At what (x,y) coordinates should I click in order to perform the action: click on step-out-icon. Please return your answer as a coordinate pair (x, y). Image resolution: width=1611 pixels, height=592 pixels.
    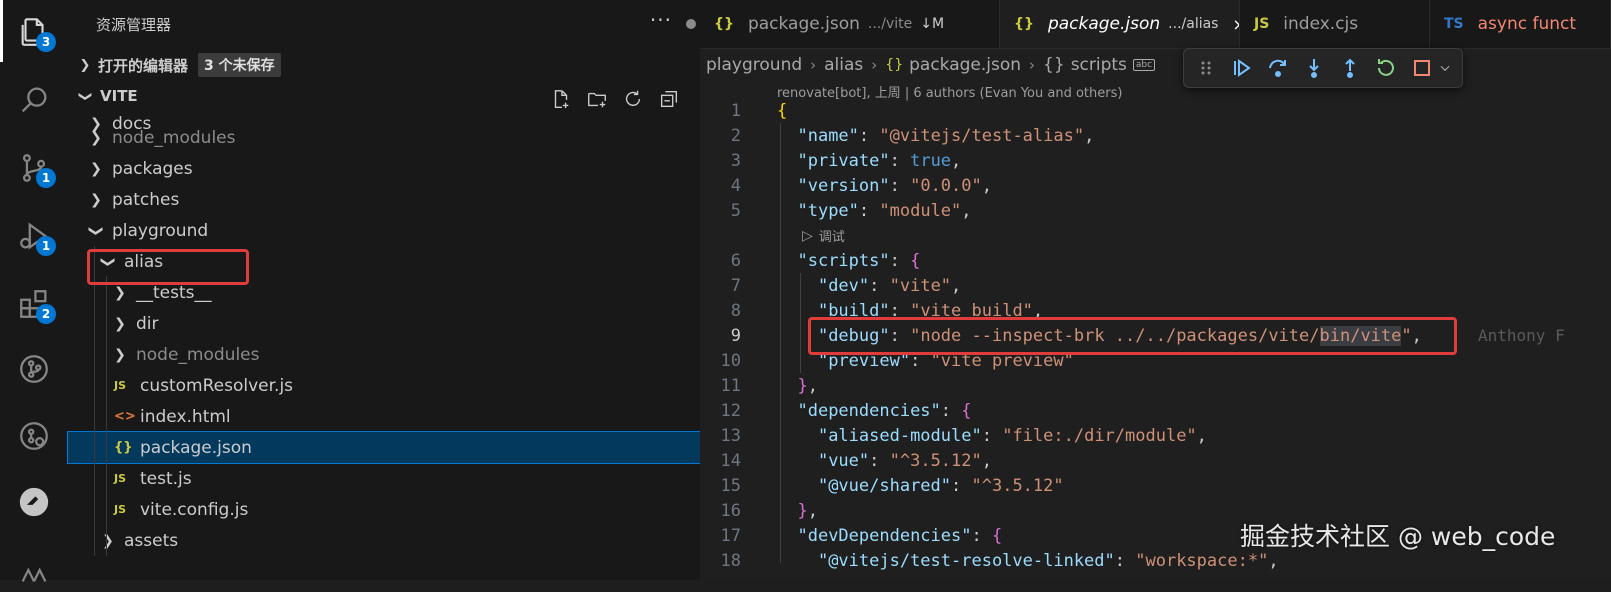
    Looking at the image, I should click on (1350, 68).